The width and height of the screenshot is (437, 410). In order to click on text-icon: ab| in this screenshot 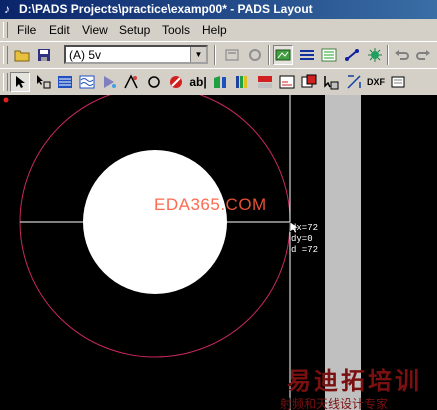, I will do `click(198, 82)`.